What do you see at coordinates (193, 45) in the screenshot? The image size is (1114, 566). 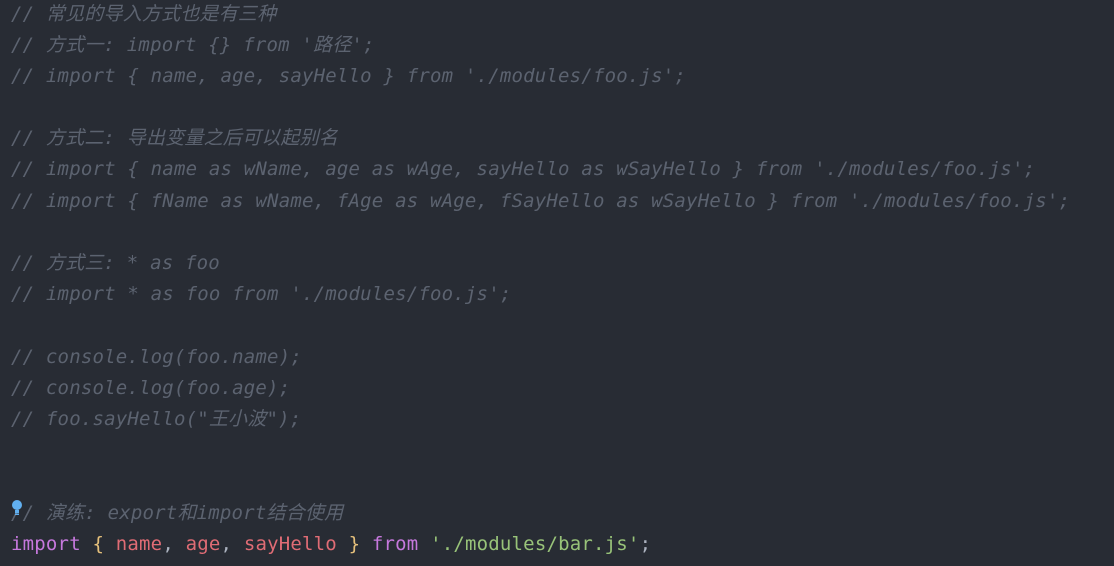 I see `comment-line: // 方式一: import {} from '路径';` at bounding box center [193, 45].